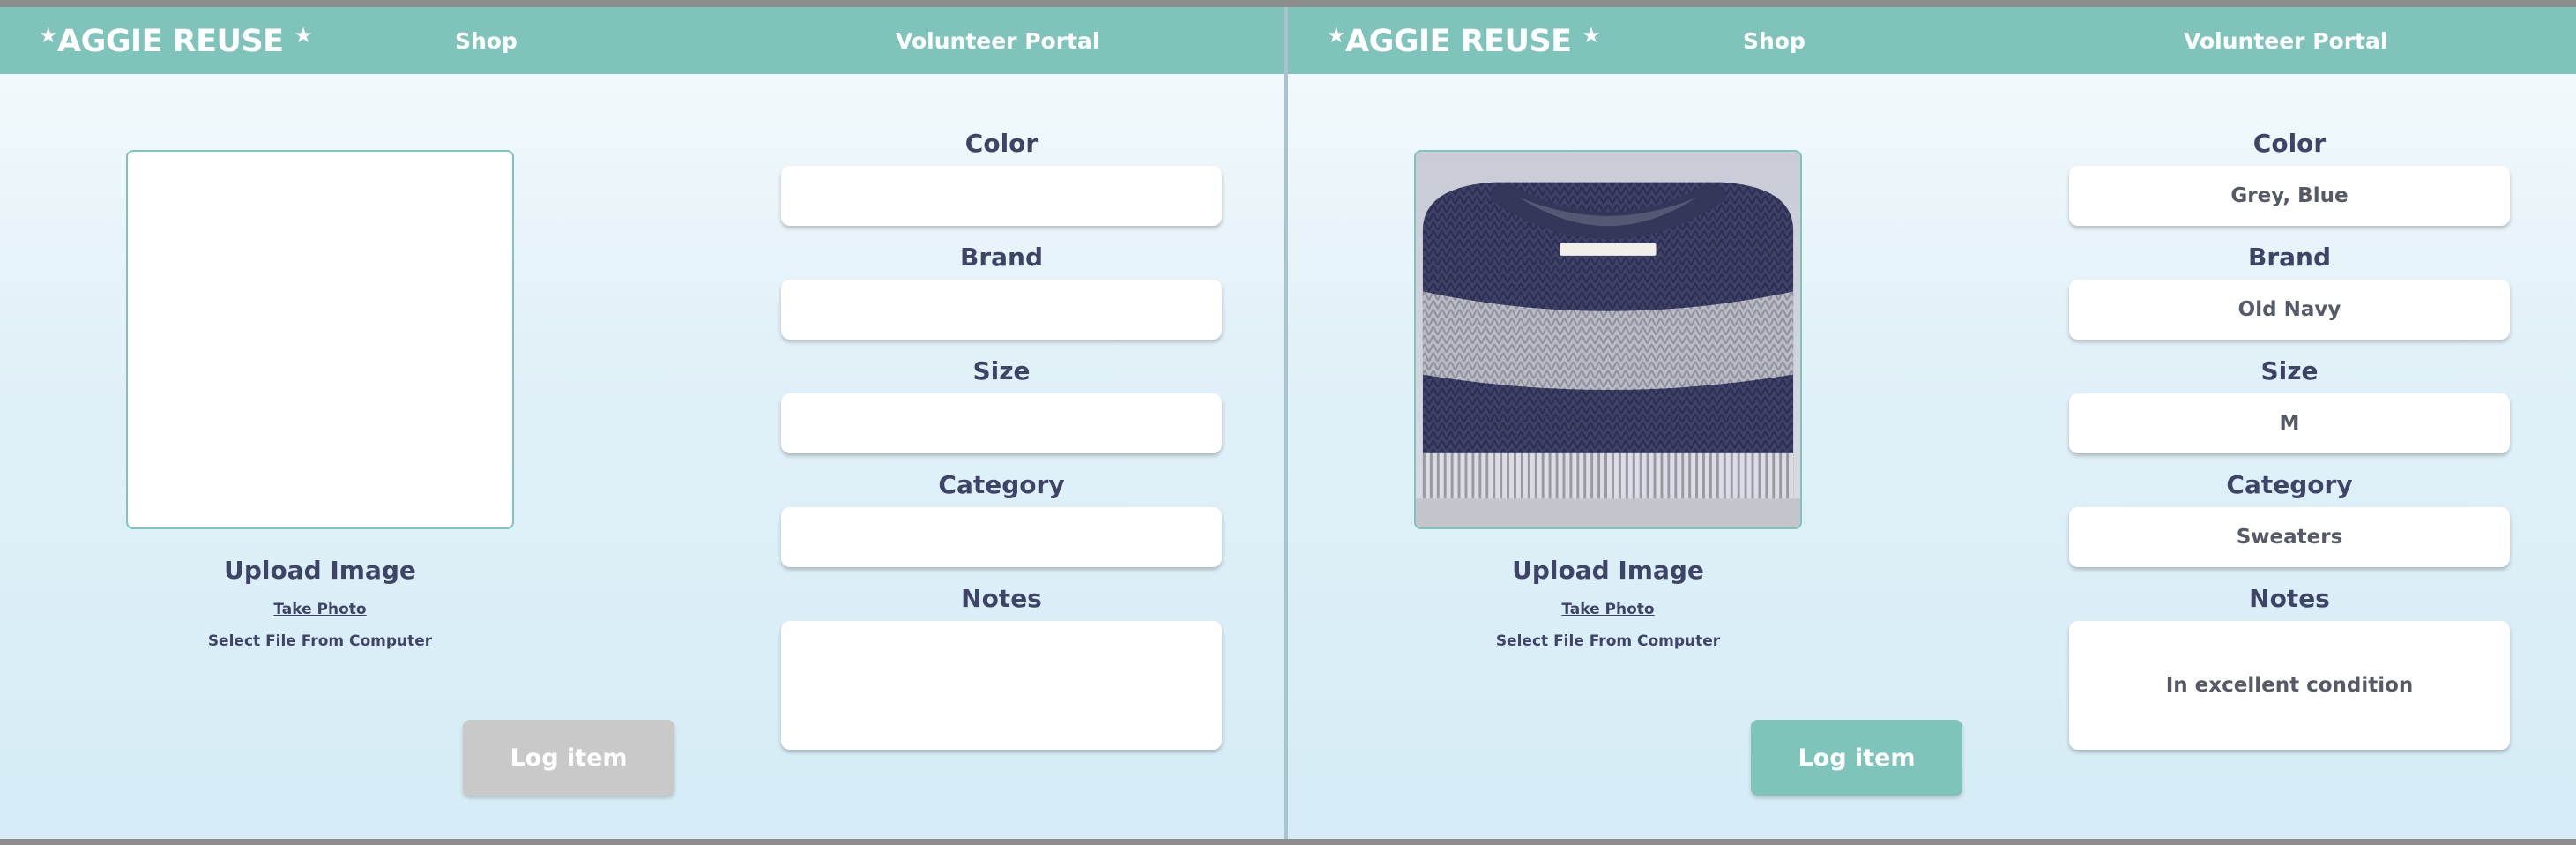 Image resolution: width=2576 pixels, height=845 pixels. What do you see at coordinates (2289, 537) in the screenshot?
I see `category-field: Sweaters` at bounding box center [2289, 537].